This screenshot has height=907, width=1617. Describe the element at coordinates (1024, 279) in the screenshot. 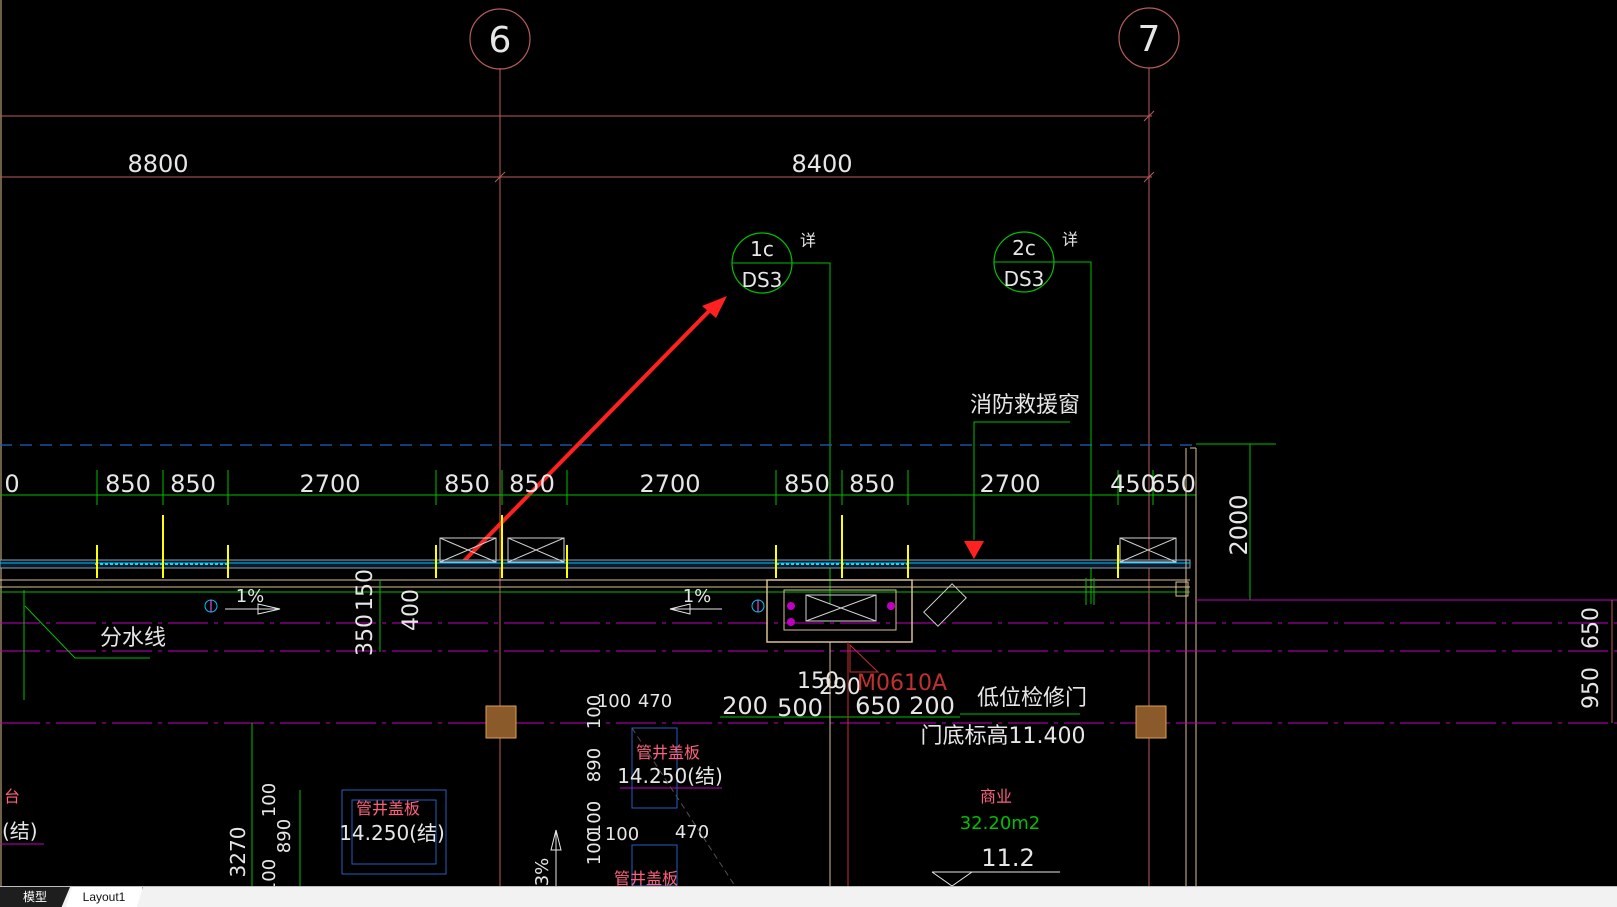

I see `callout-2c-bottom: DS3` at that location.